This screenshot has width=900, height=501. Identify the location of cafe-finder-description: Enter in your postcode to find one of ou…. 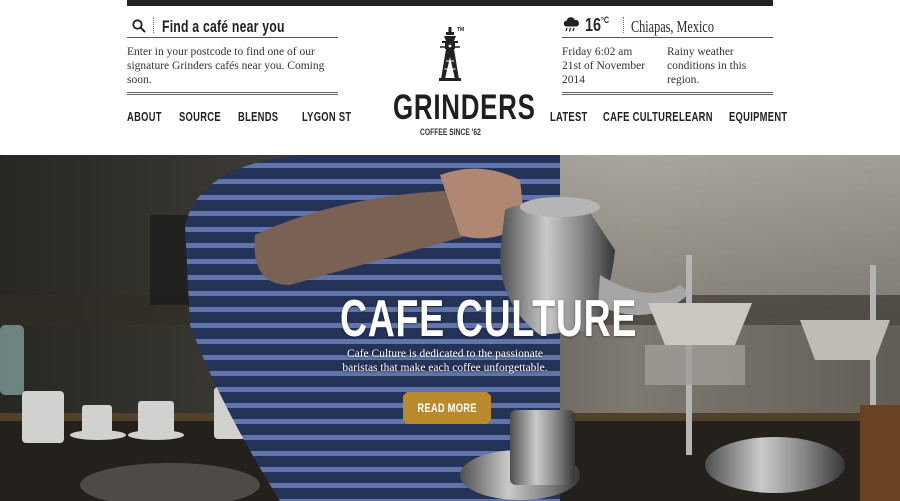
(226, 66).